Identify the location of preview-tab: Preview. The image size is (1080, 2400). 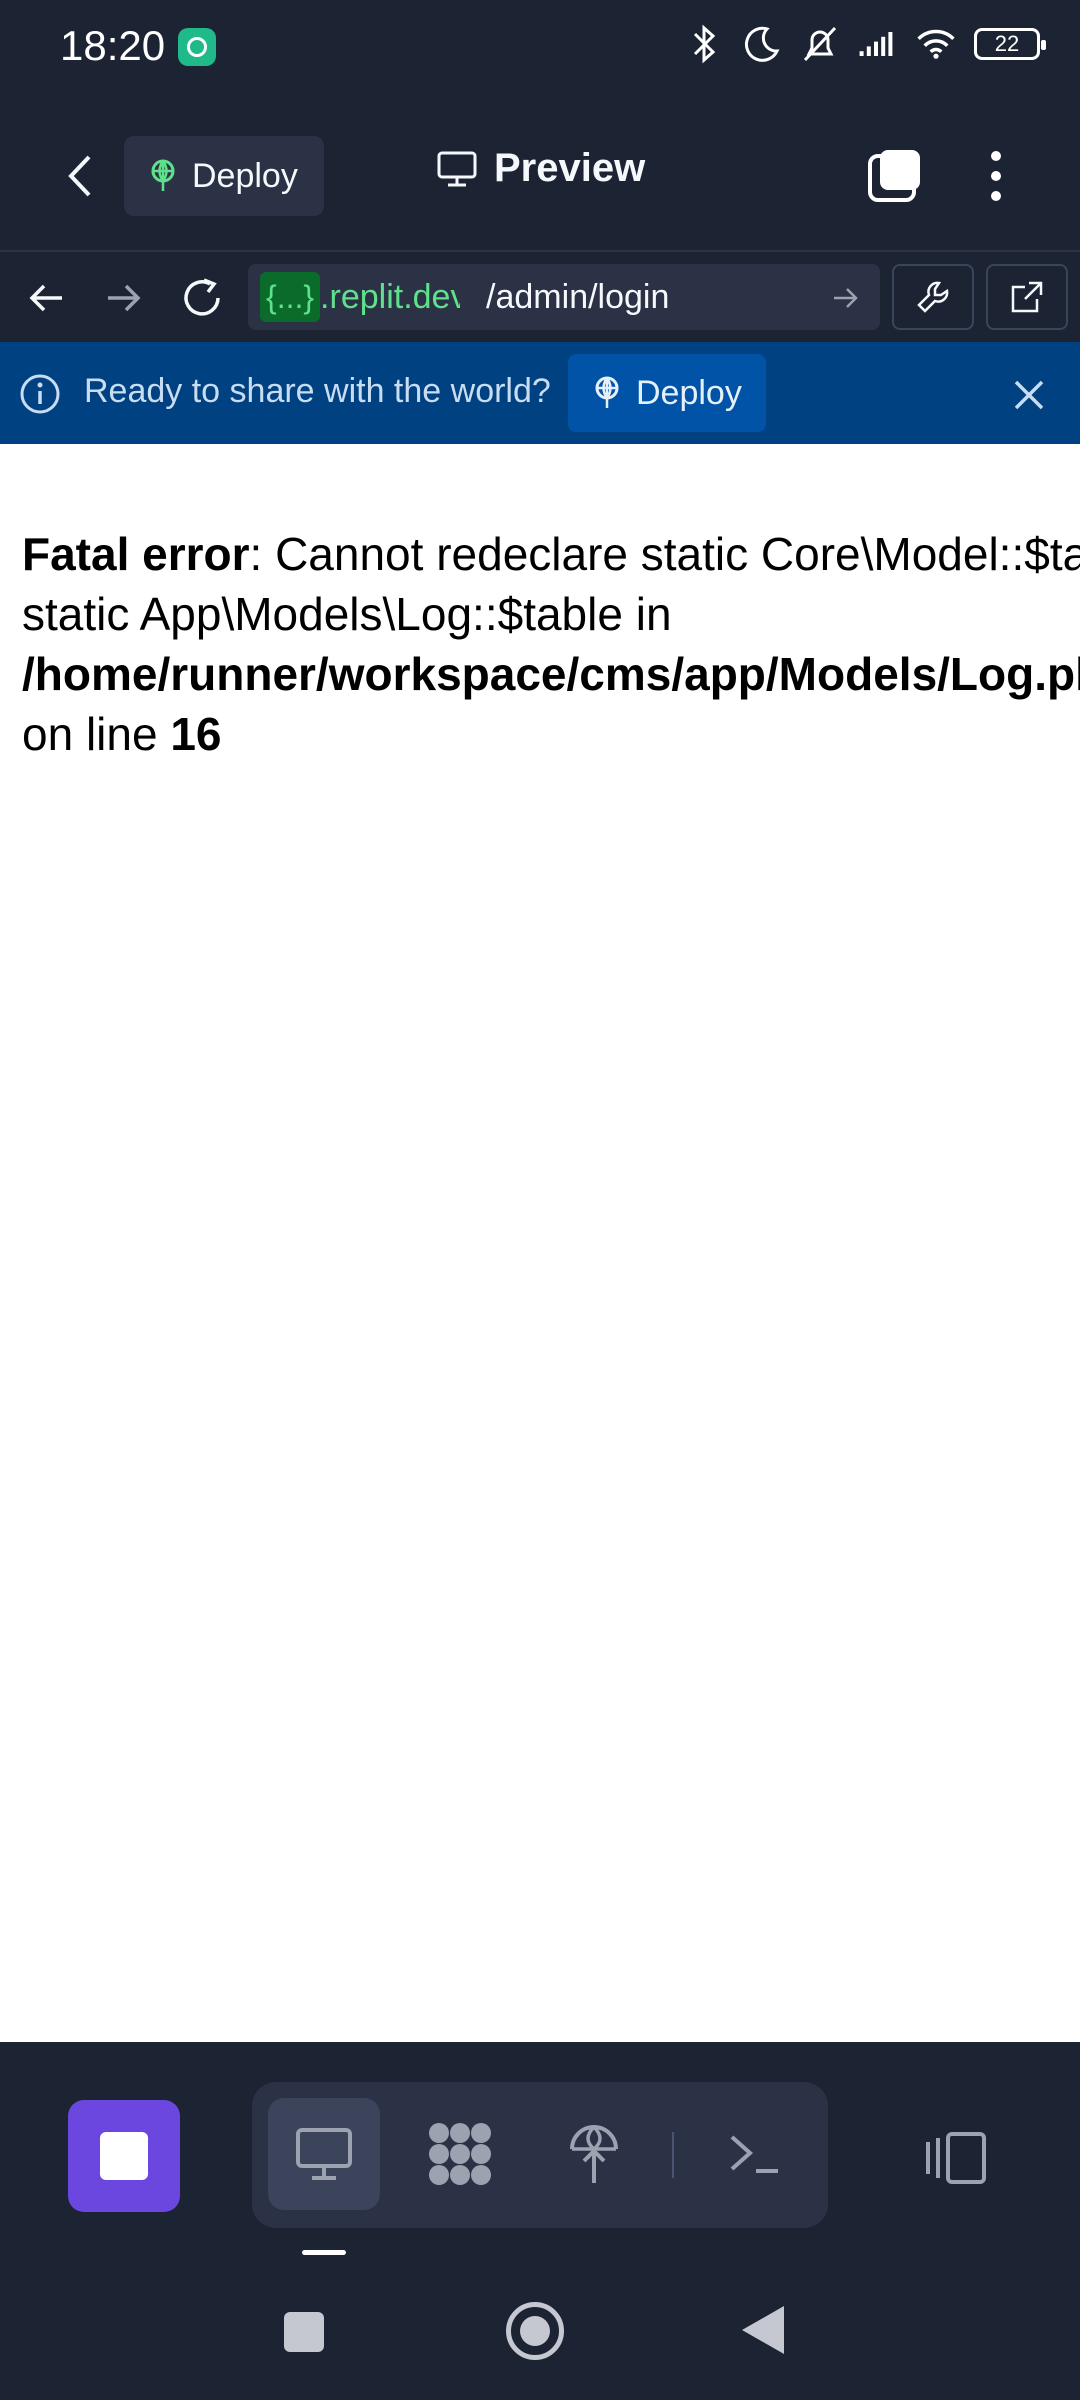
(540, 168).